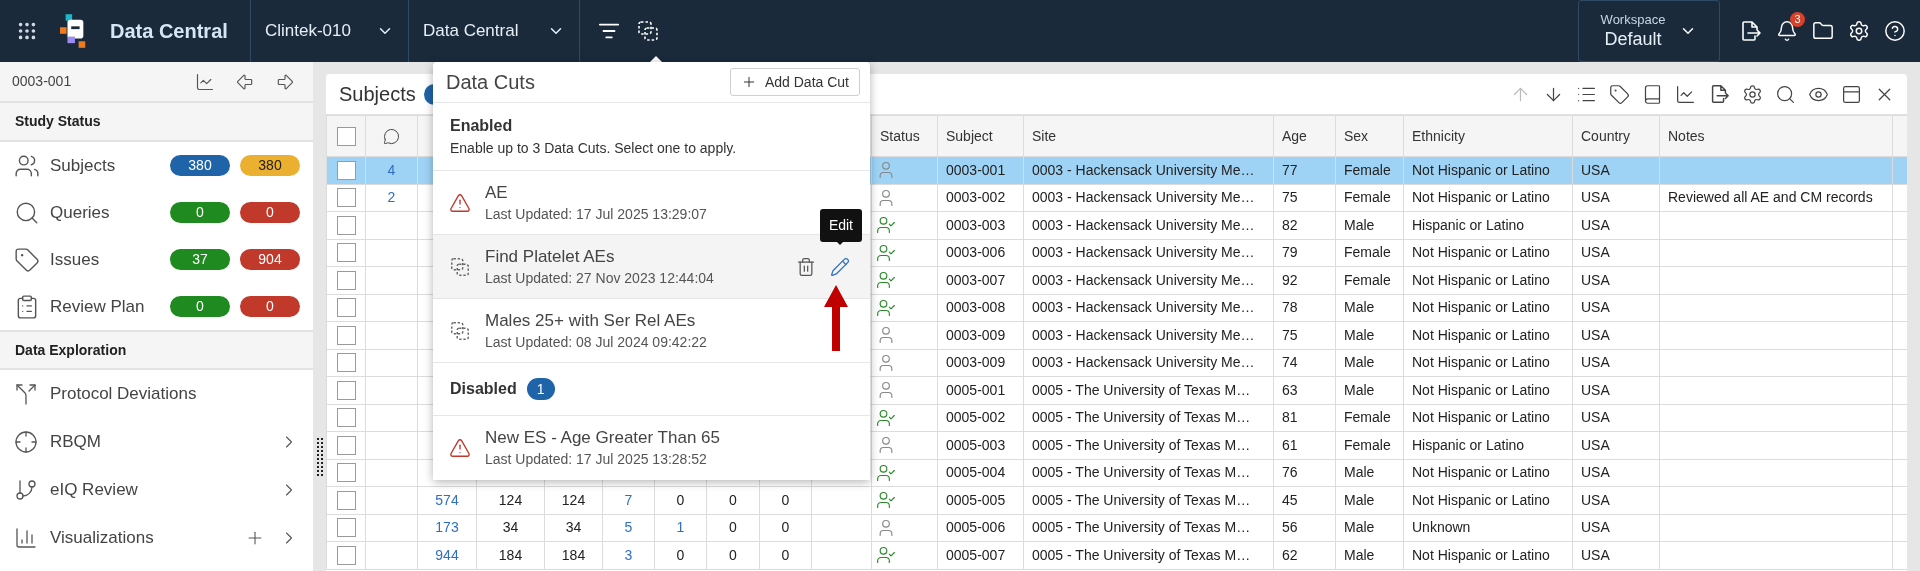  What do you see at coordinates (156, 538) in the screenshot?
I see `sidebar-item: Visualizations` at bounding box center [156, 538].